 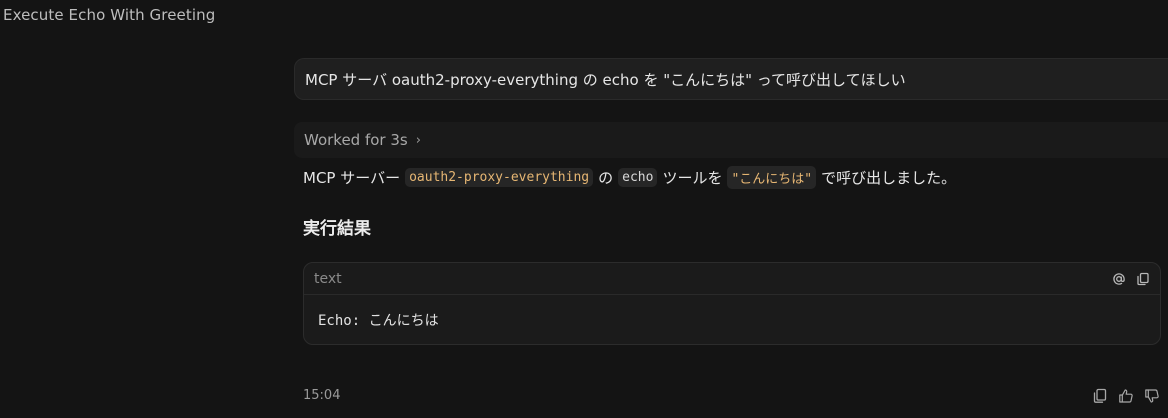 I want to click on response-particle: の, so click(x=606, y=177).